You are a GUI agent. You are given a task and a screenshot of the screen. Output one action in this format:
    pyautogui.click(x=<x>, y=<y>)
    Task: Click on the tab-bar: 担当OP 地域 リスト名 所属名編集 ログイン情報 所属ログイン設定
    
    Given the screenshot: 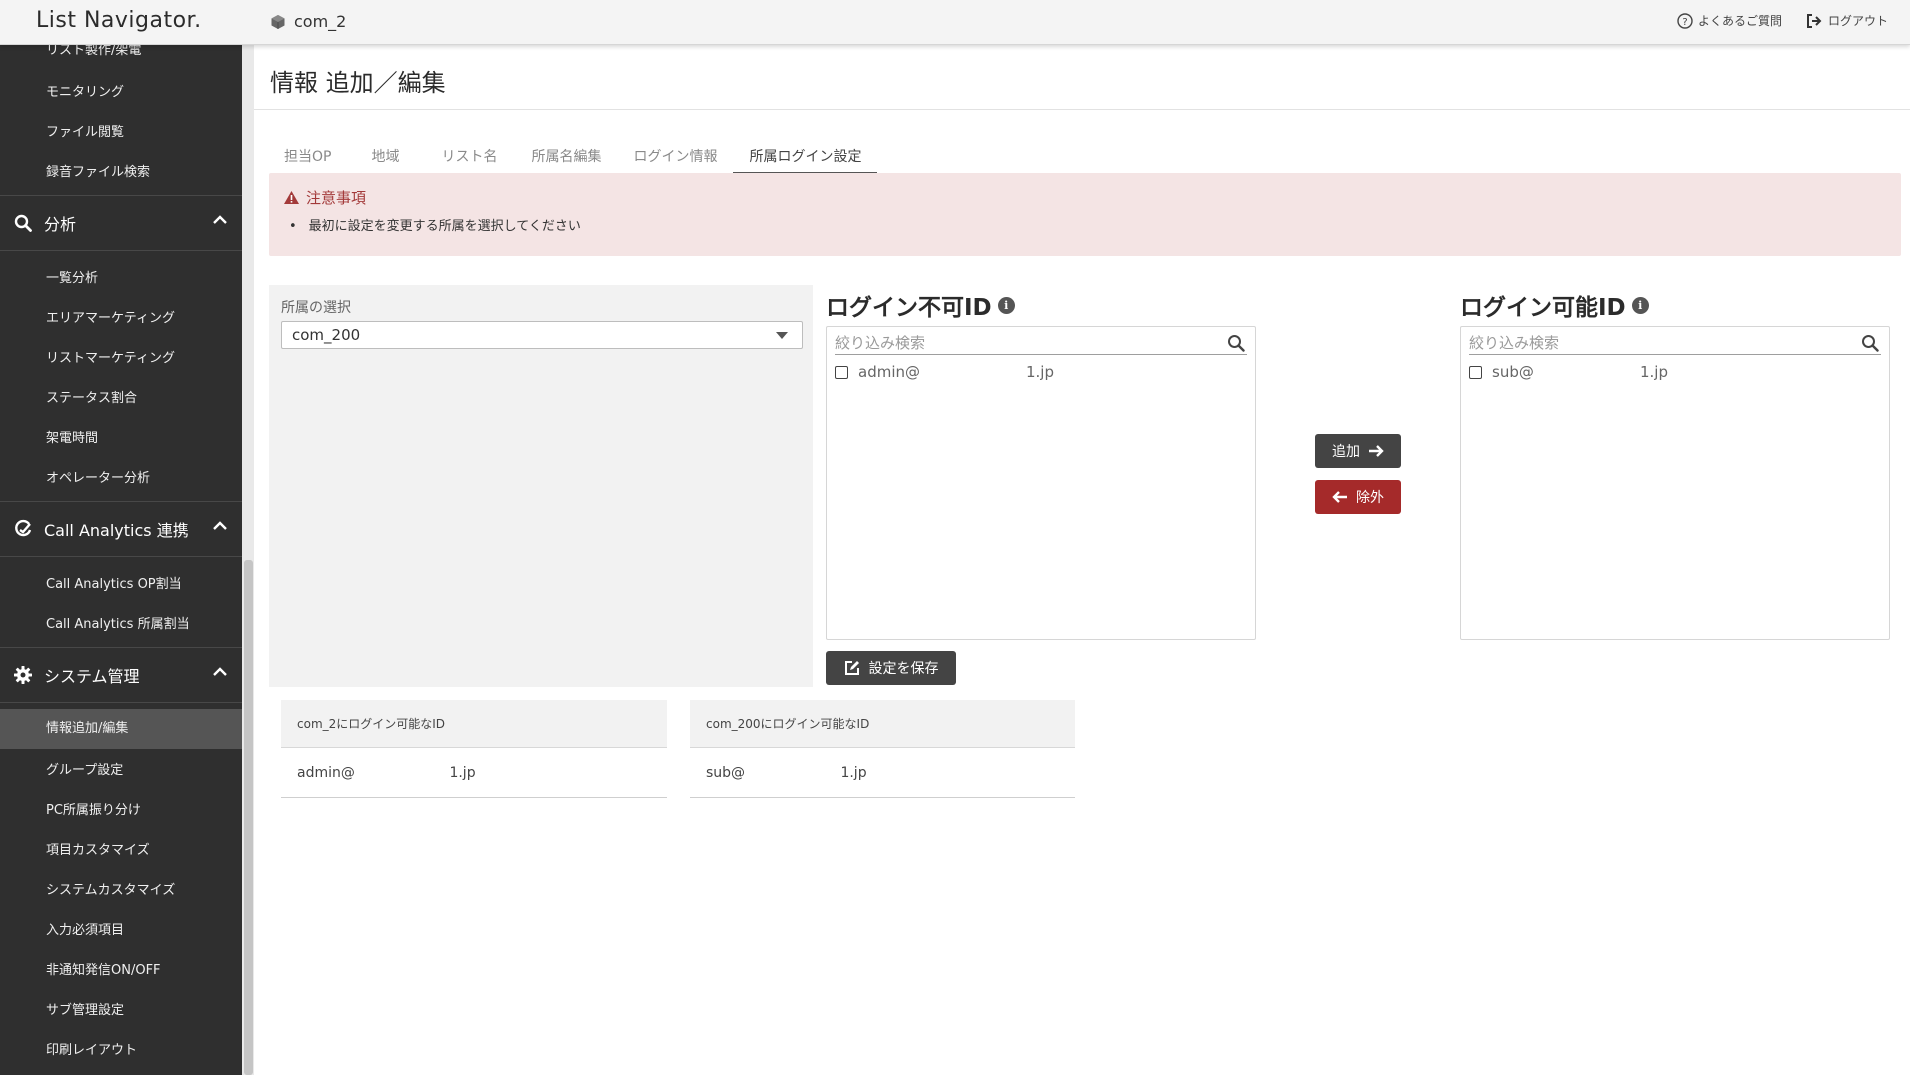 What is the action you would take?
    pyautogui.click(x=573, y=157)
    